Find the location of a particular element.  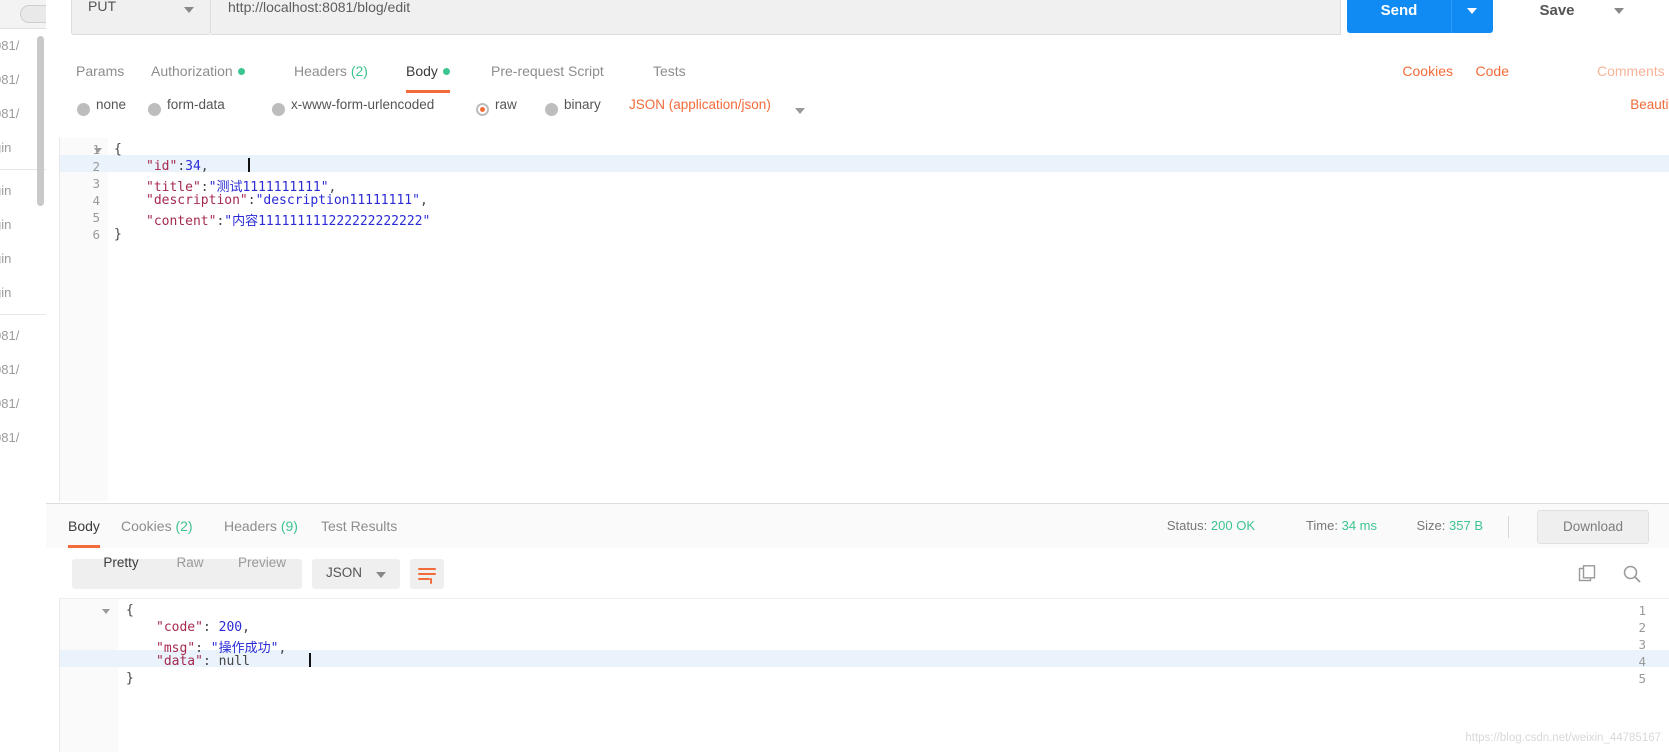

active-line-highlight is located at coordinates (864, 658).